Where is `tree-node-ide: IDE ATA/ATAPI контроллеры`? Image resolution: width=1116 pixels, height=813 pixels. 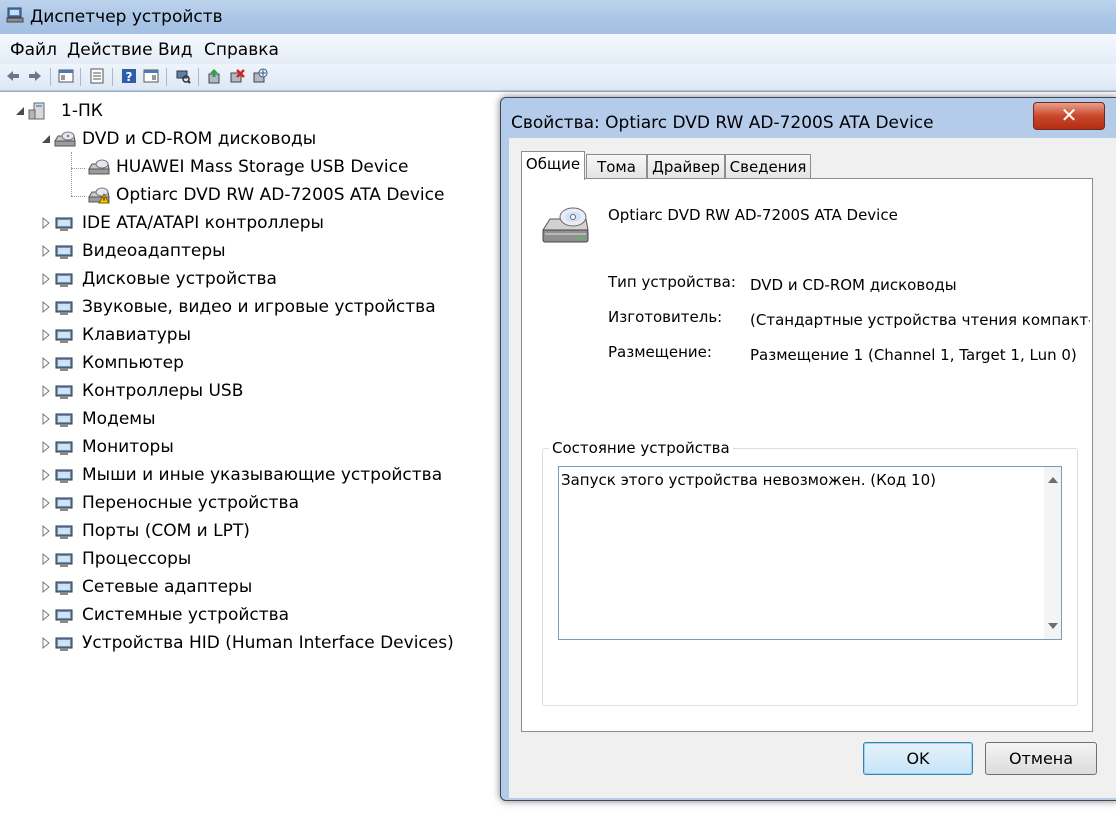 tree-node-ide: IDE ATA/ATAPI контроллеры is located at coordinates (250, 223).